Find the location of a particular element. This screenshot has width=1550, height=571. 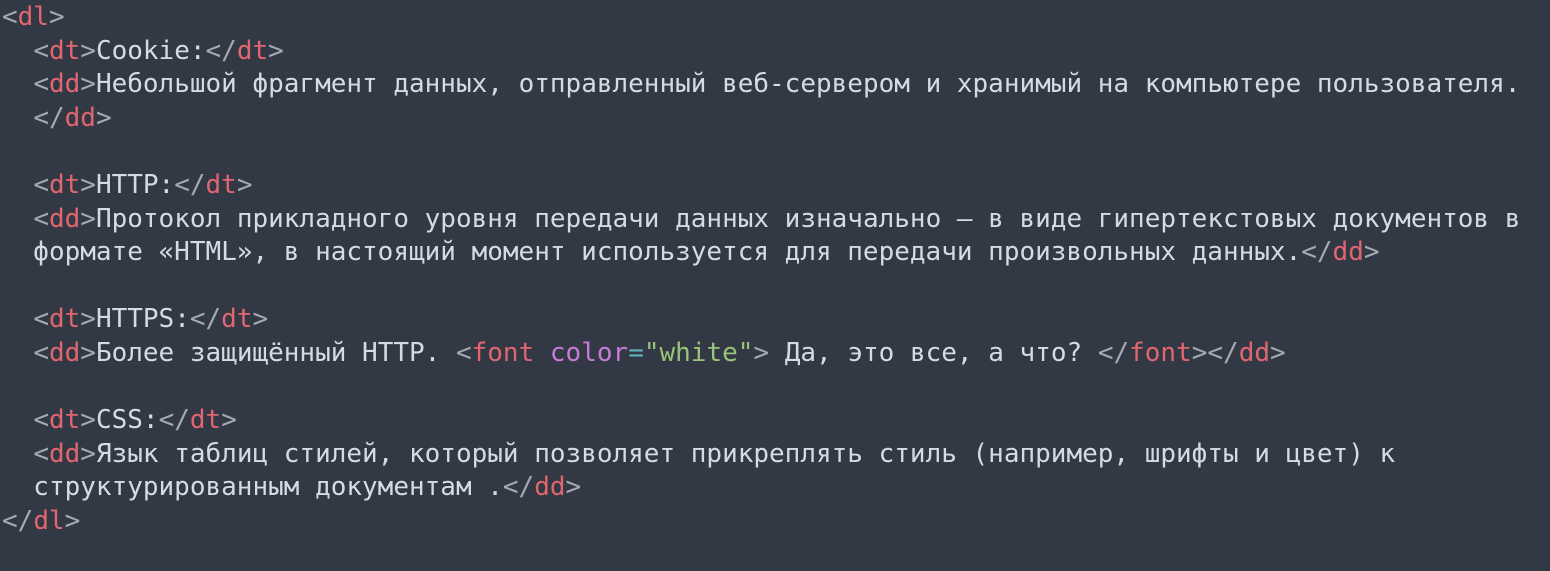

code-token-text: структурированным документам . is located at coordinates (252, 487).